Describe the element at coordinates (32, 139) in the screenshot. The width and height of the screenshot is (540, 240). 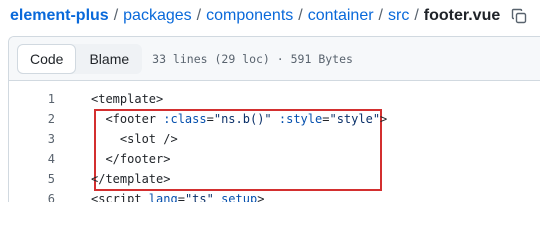
I see `line-number: 3` at that location.